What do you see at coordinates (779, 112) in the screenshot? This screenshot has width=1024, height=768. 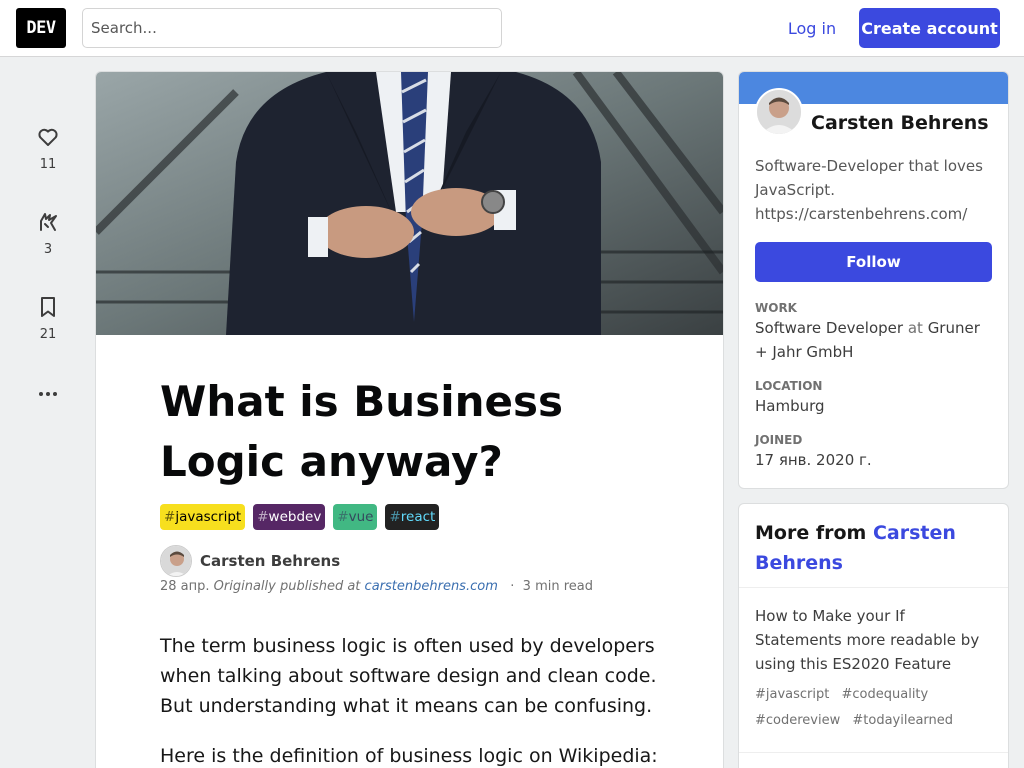 I see `profile-avatar` at bounding box center [779, 112].